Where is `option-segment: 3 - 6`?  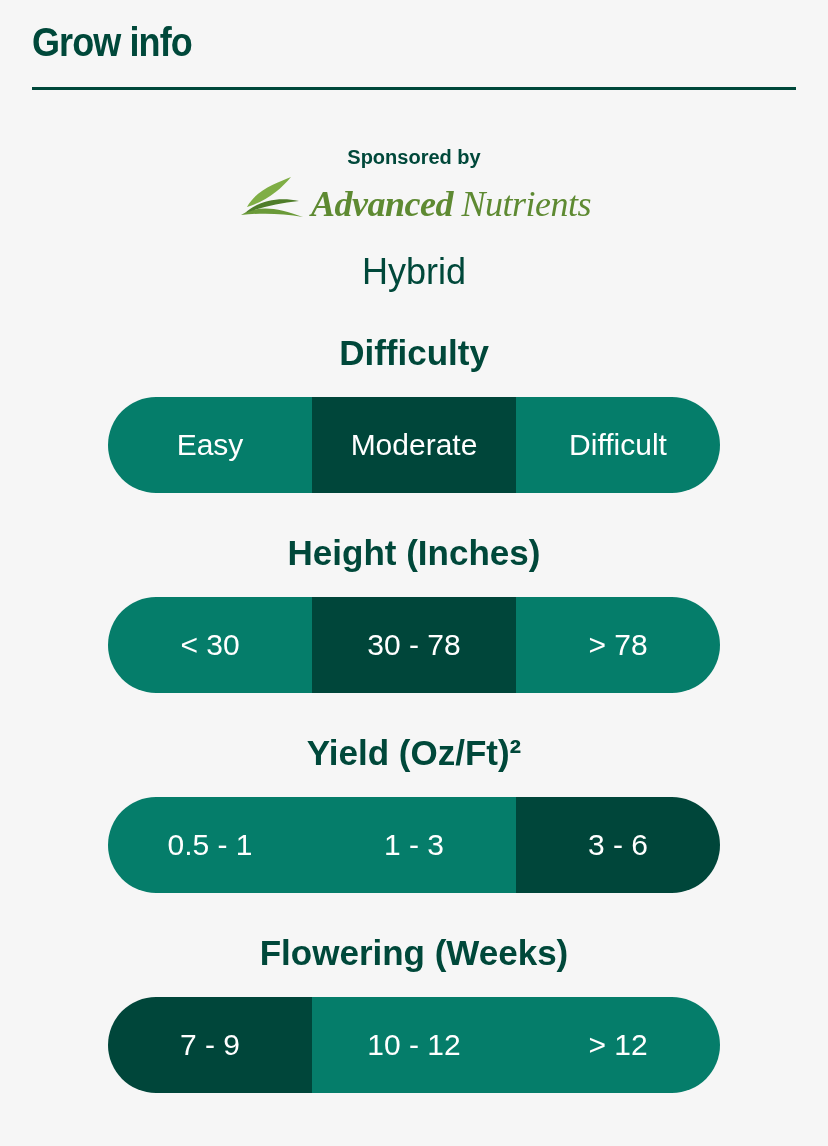
option-segment: 3 - 6 is located at coordinates (618, 845).